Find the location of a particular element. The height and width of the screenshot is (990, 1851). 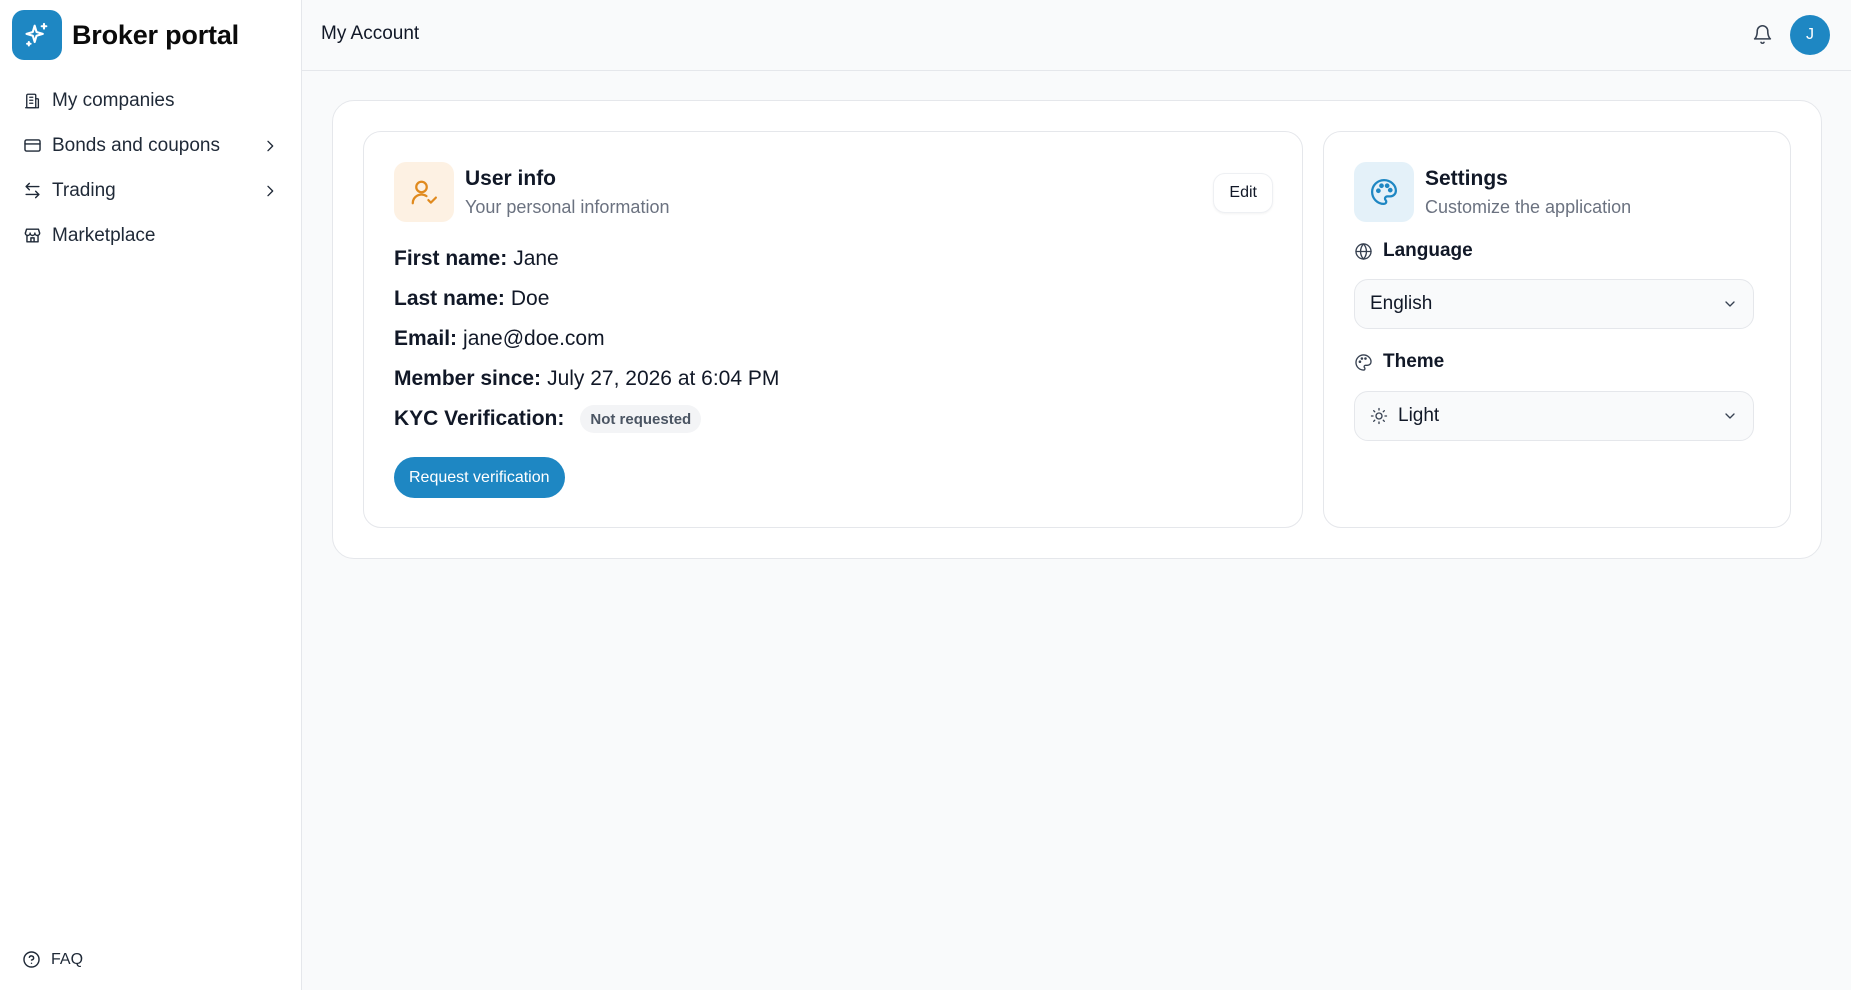

theme-label: Theme is located at coordinates (1414, 361).